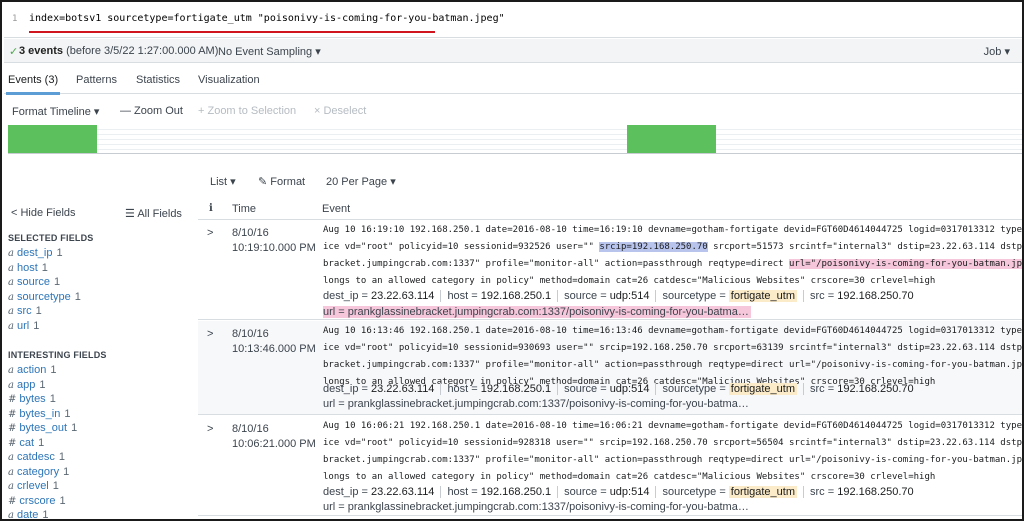 This screenshot has height=521, width=1024. I want to click on sidebar-field-app: a app 1, so click(26, 385).